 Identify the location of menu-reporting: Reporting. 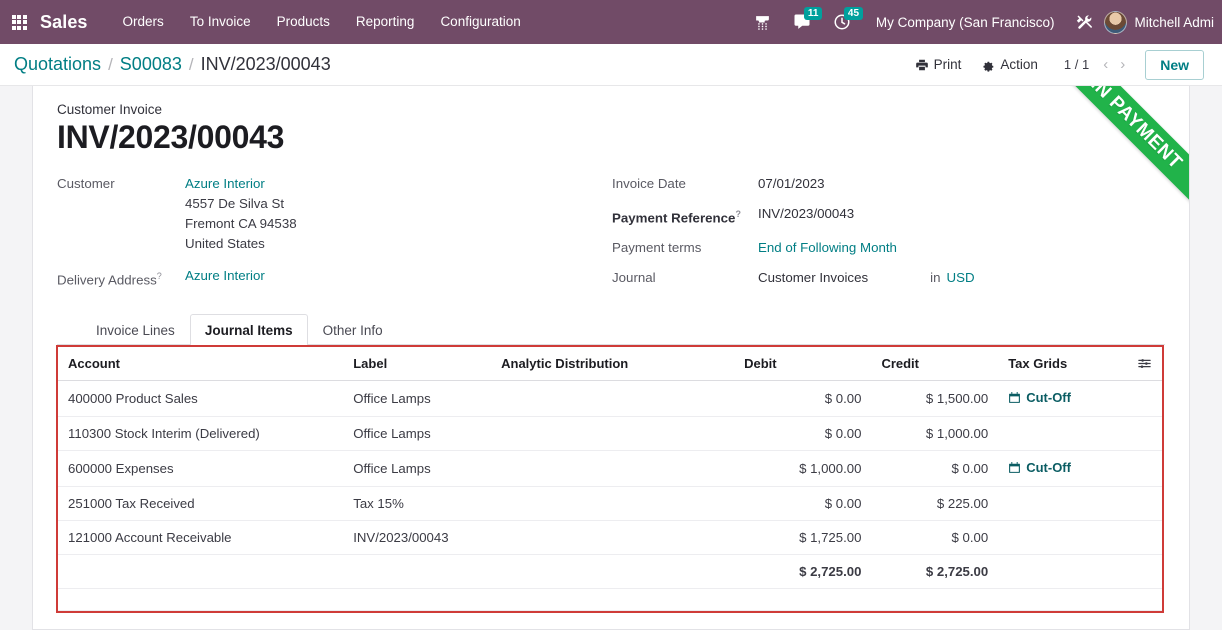
(385, 22).